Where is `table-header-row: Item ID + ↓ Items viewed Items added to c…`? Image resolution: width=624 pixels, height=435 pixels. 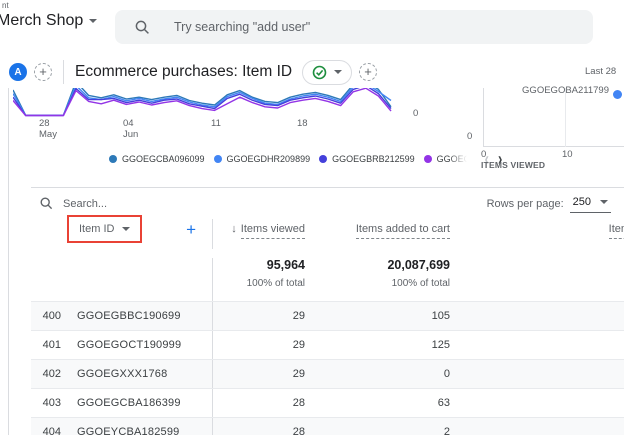
table-header-row: Item ID + ↓ Items viewed Items added to c… is located at coordinates (327, 232).